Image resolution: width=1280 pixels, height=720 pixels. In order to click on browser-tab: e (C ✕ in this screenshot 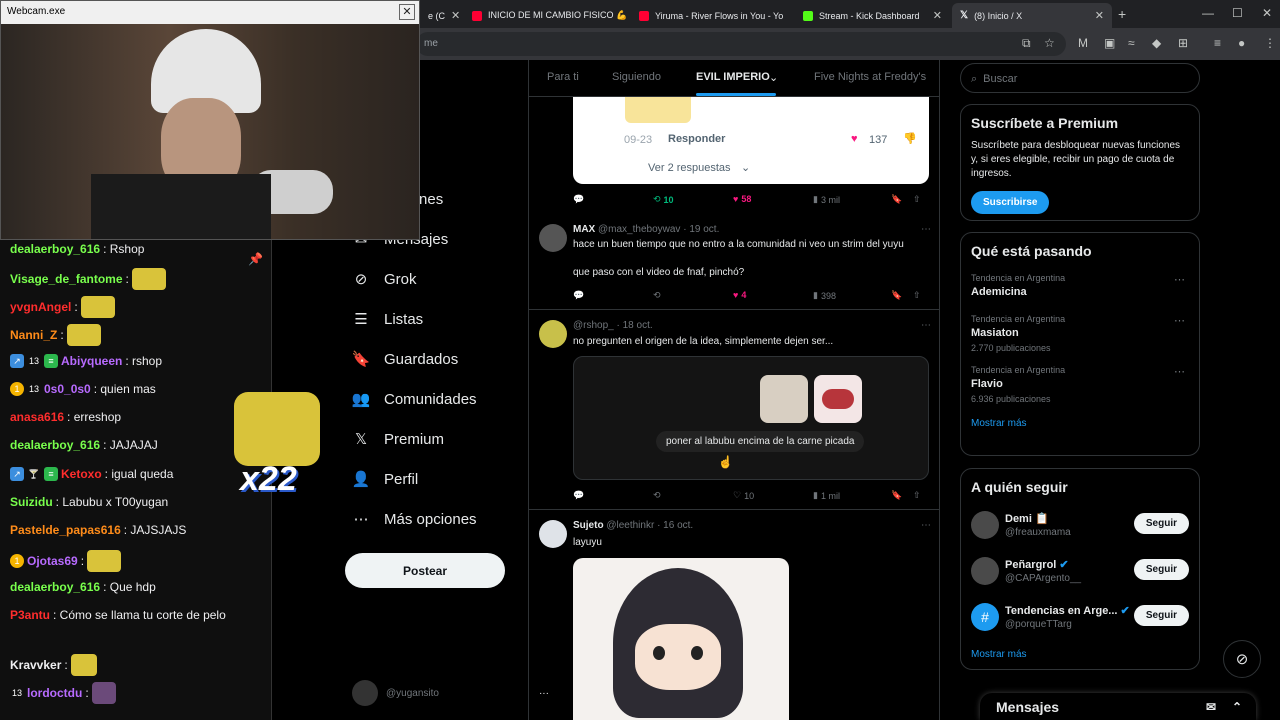, I will do `click(440, 15)`.